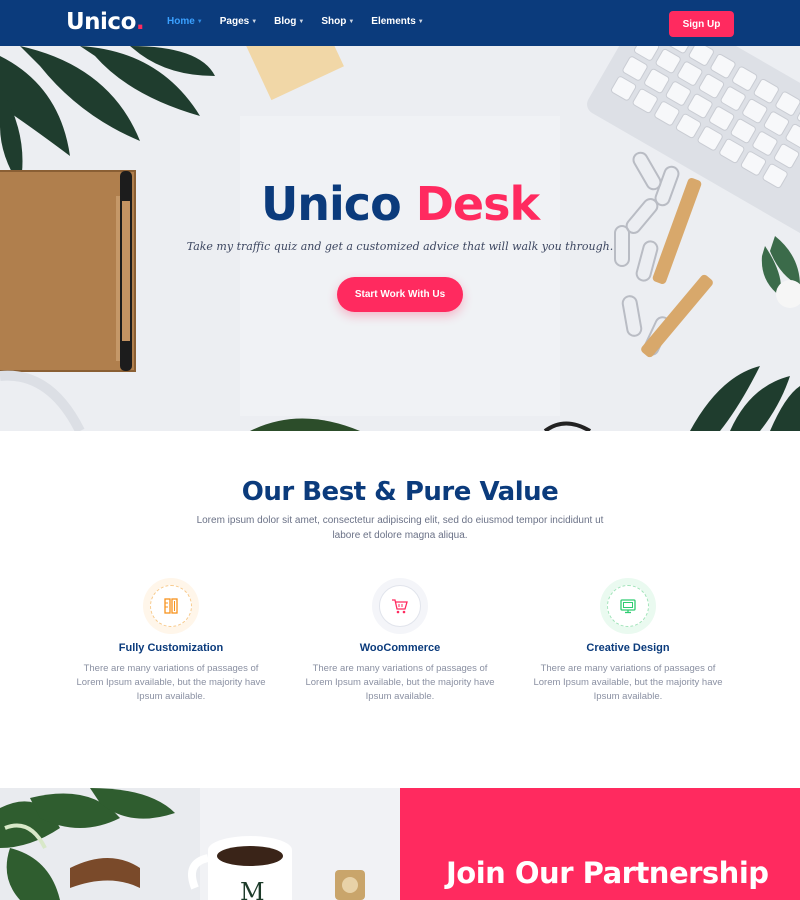 Image resolution: width=800 pixels, height=900 pixels. I want to click on main-menu: Home ▼ Pages ▼ Blog ▼ Shop ▼ Elements ▼, so click(304, 21).